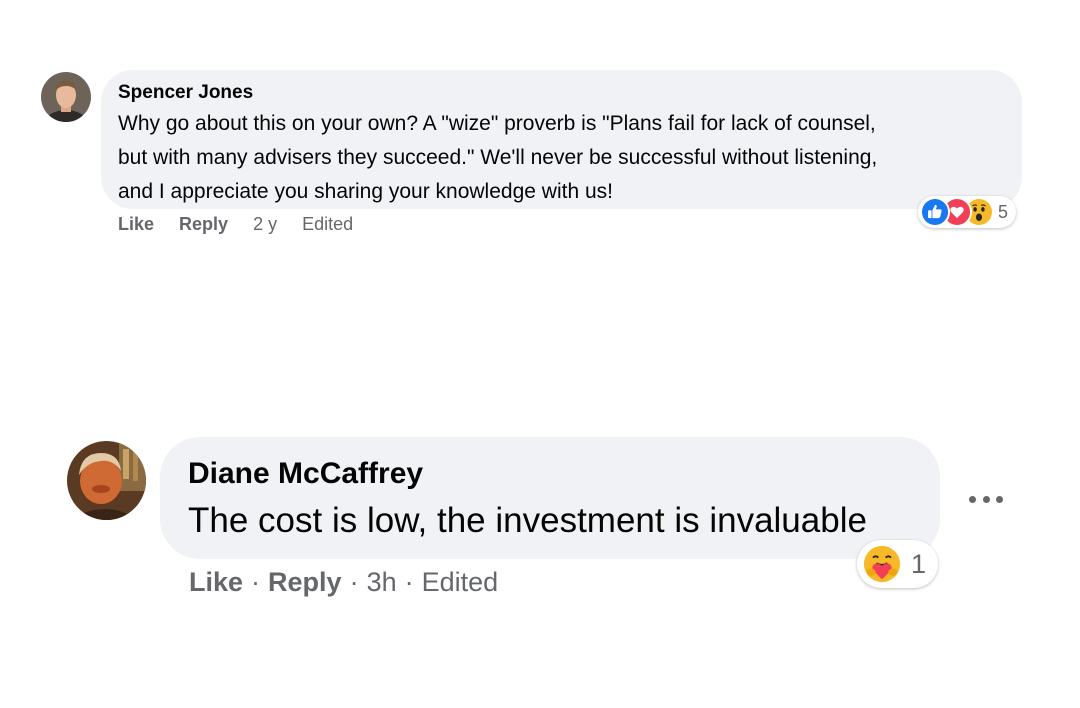  What do you see at coordinates (550, 474) in the screenshot?
I see `comment-author: Diane McCaffrey` at bounding box center [550, 474].